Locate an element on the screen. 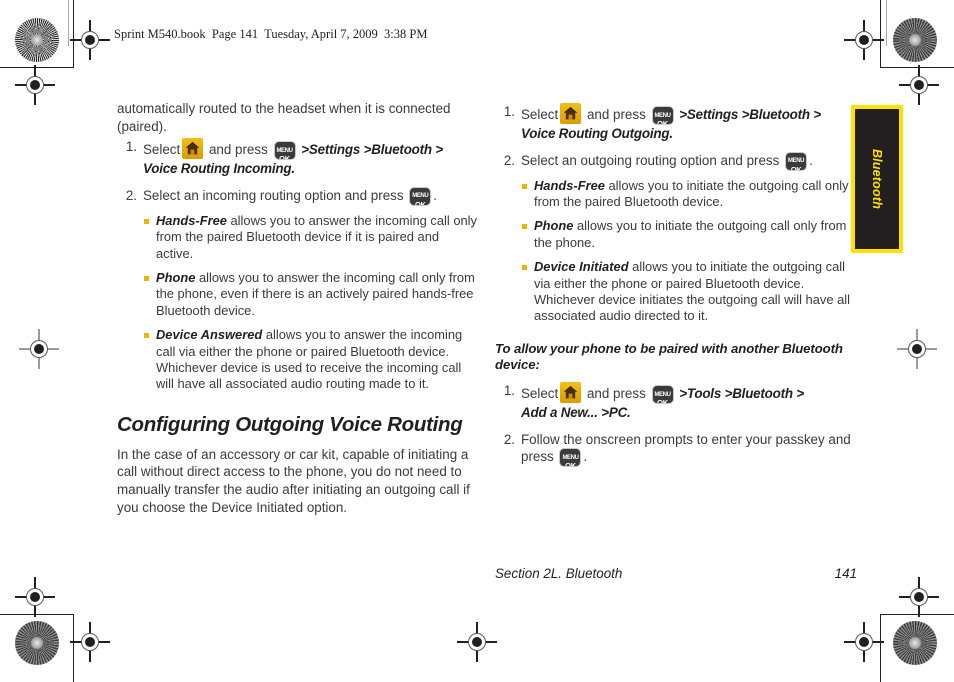 The height and width of the screenshot is (682, 954). registration-mark-bottom-center is located at coordinates (477, 642).